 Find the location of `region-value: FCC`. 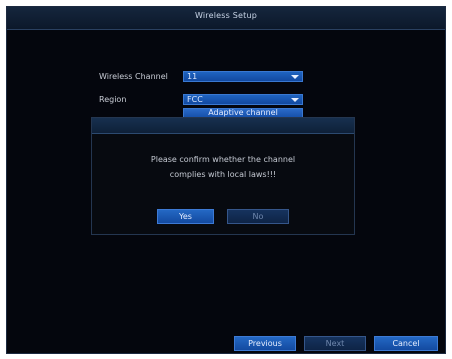

region-value: FCC is located at coordinates (195, 99).